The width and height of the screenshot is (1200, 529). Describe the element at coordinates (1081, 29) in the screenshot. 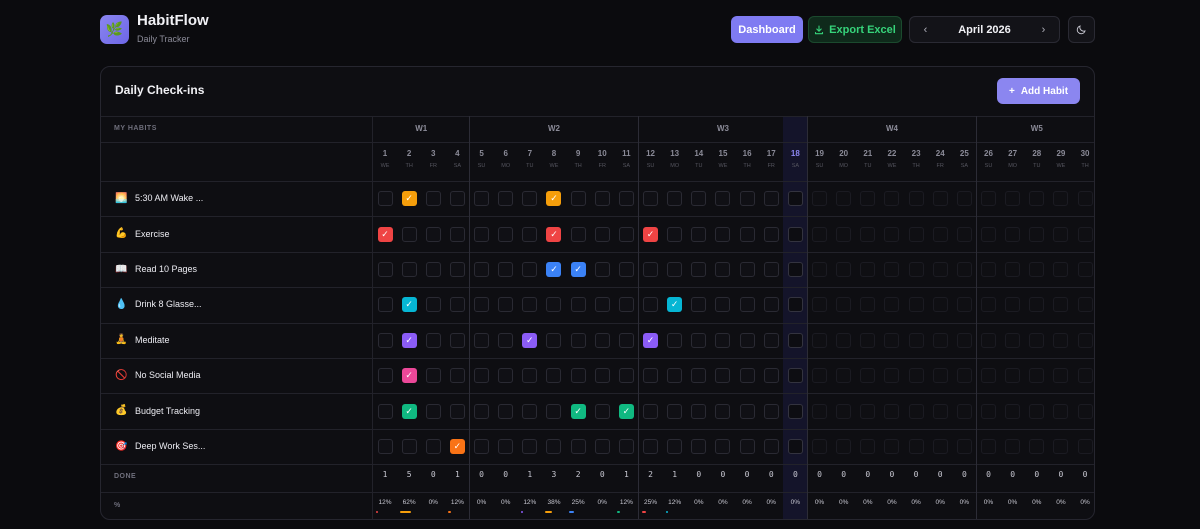

I see `theme-toggle-button` at that location.